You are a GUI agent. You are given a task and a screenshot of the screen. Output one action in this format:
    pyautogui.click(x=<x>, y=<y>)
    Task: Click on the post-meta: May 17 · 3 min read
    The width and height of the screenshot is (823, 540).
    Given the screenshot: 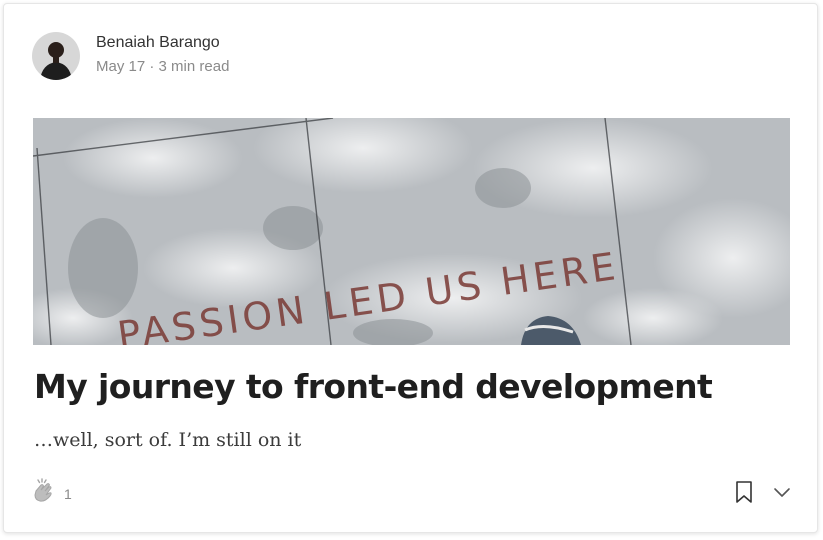 What is the action you would take?
    pyautogui.click(x=162, y=66)
    